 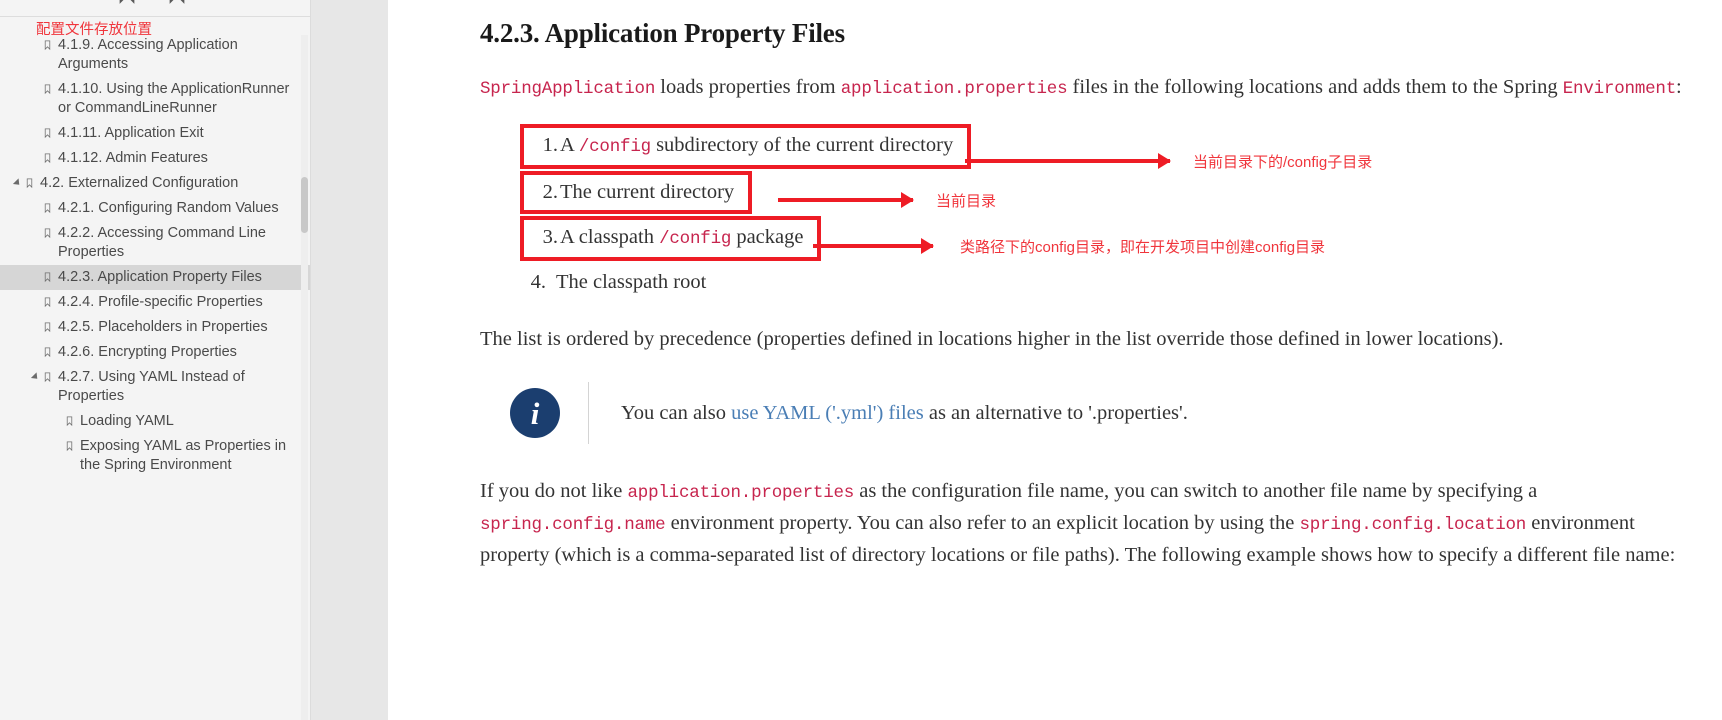 I want to click on code-span-spring-config-name: spring.config.name, so click(x=573, y=525).